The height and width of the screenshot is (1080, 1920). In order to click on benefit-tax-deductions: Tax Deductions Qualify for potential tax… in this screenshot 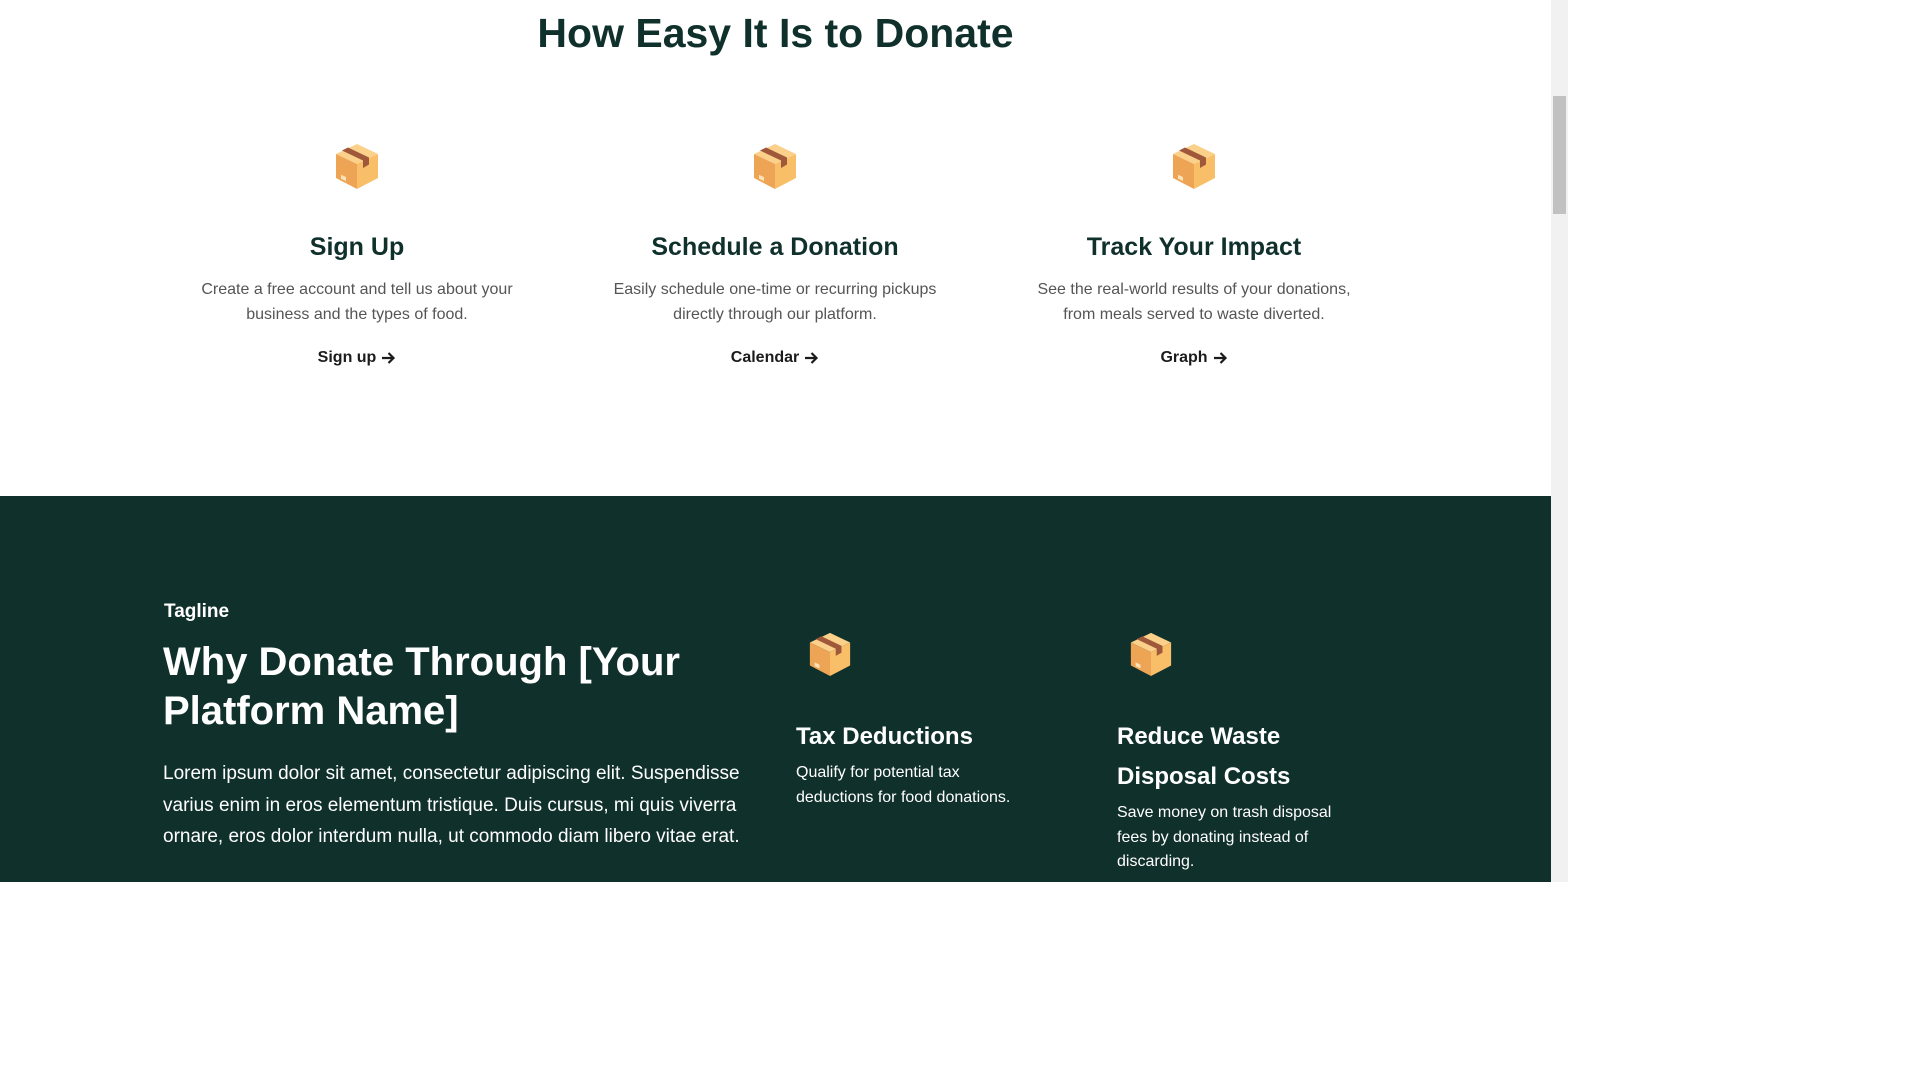, I will do `click(916, 719)`.